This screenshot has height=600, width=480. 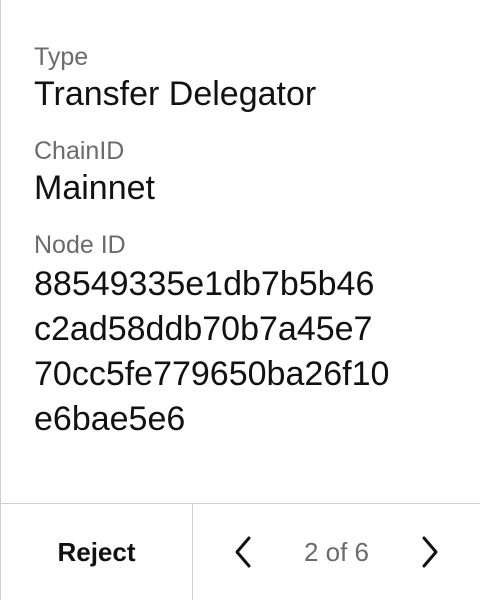 What do you see at coordinates (212, 374) in the screenshot?
I see `node-id-line: 70cc5fe779650ba26f10` at bounding box center [212, 374].